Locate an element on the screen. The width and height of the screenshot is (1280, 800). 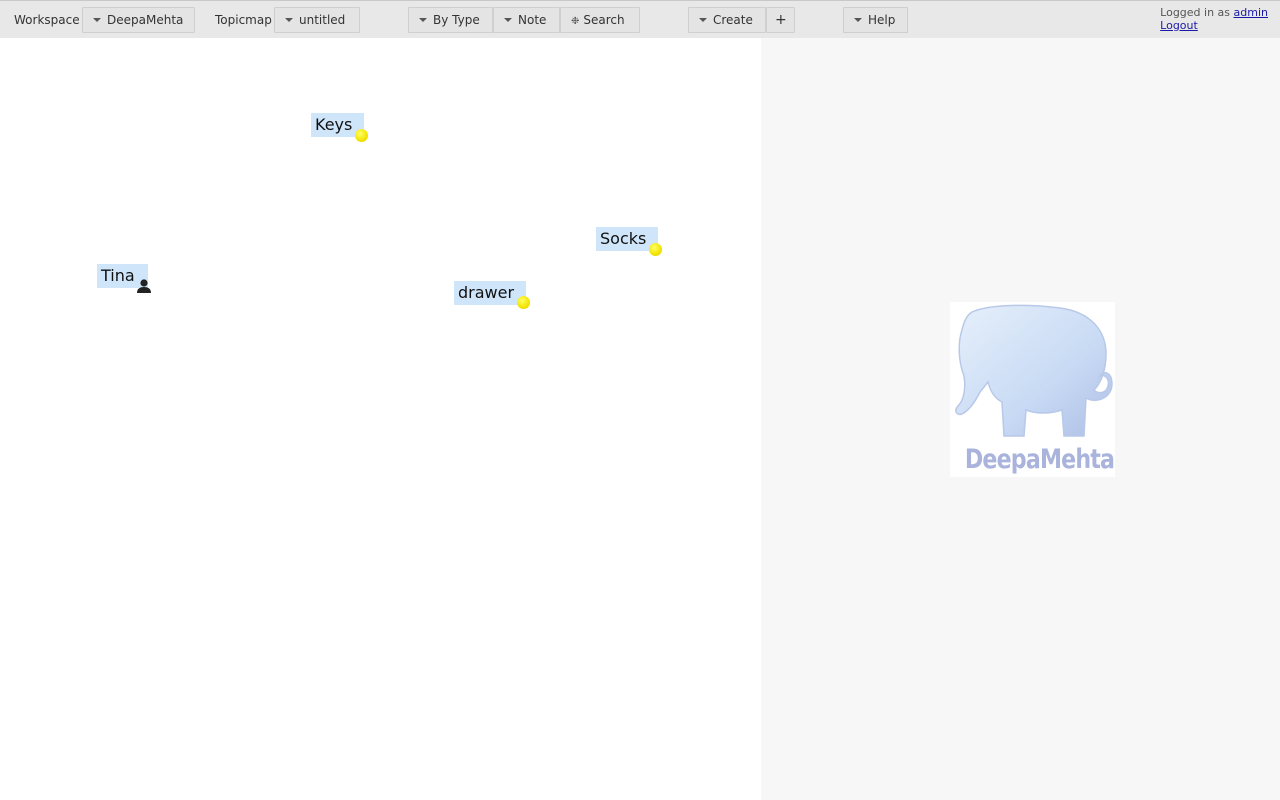
help-menu-button: Help is located at coordinates (875, 20).